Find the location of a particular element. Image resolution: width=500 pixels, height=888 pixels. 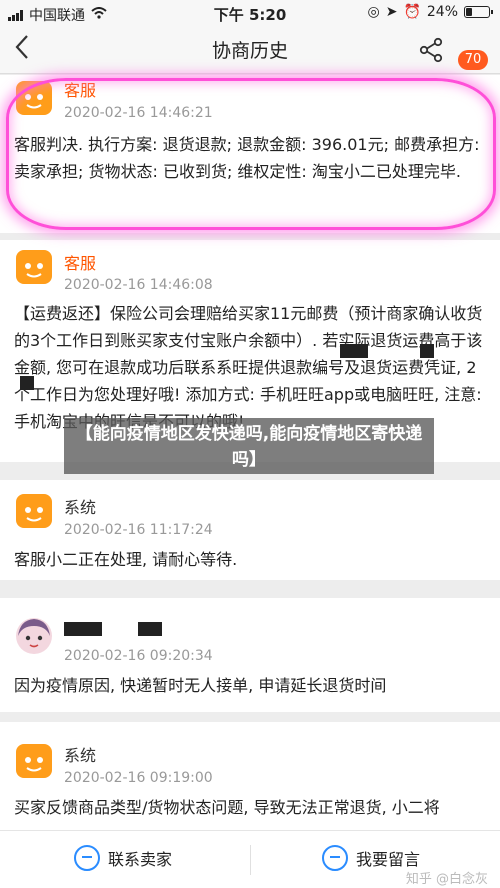

message-time: 2020-02-16 09:19:00 is located at coordinates (138, 778).